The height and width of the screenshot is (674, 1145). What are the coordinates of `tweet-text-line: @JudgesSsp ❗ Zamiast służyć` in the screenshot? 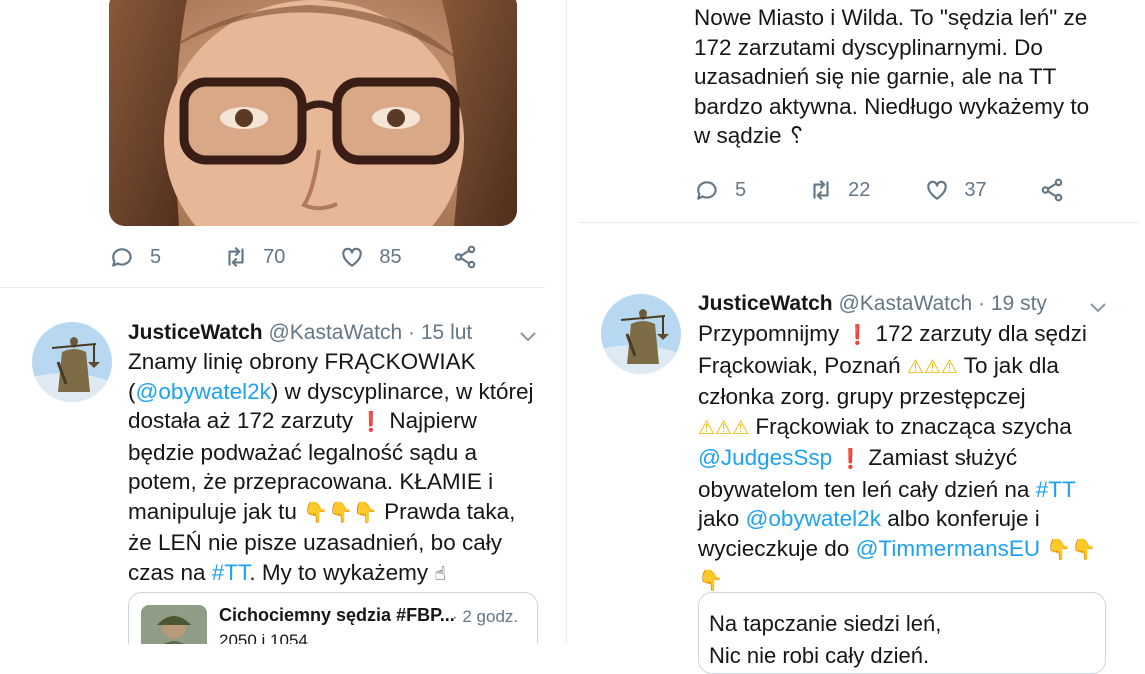 It's located at (897, 459).